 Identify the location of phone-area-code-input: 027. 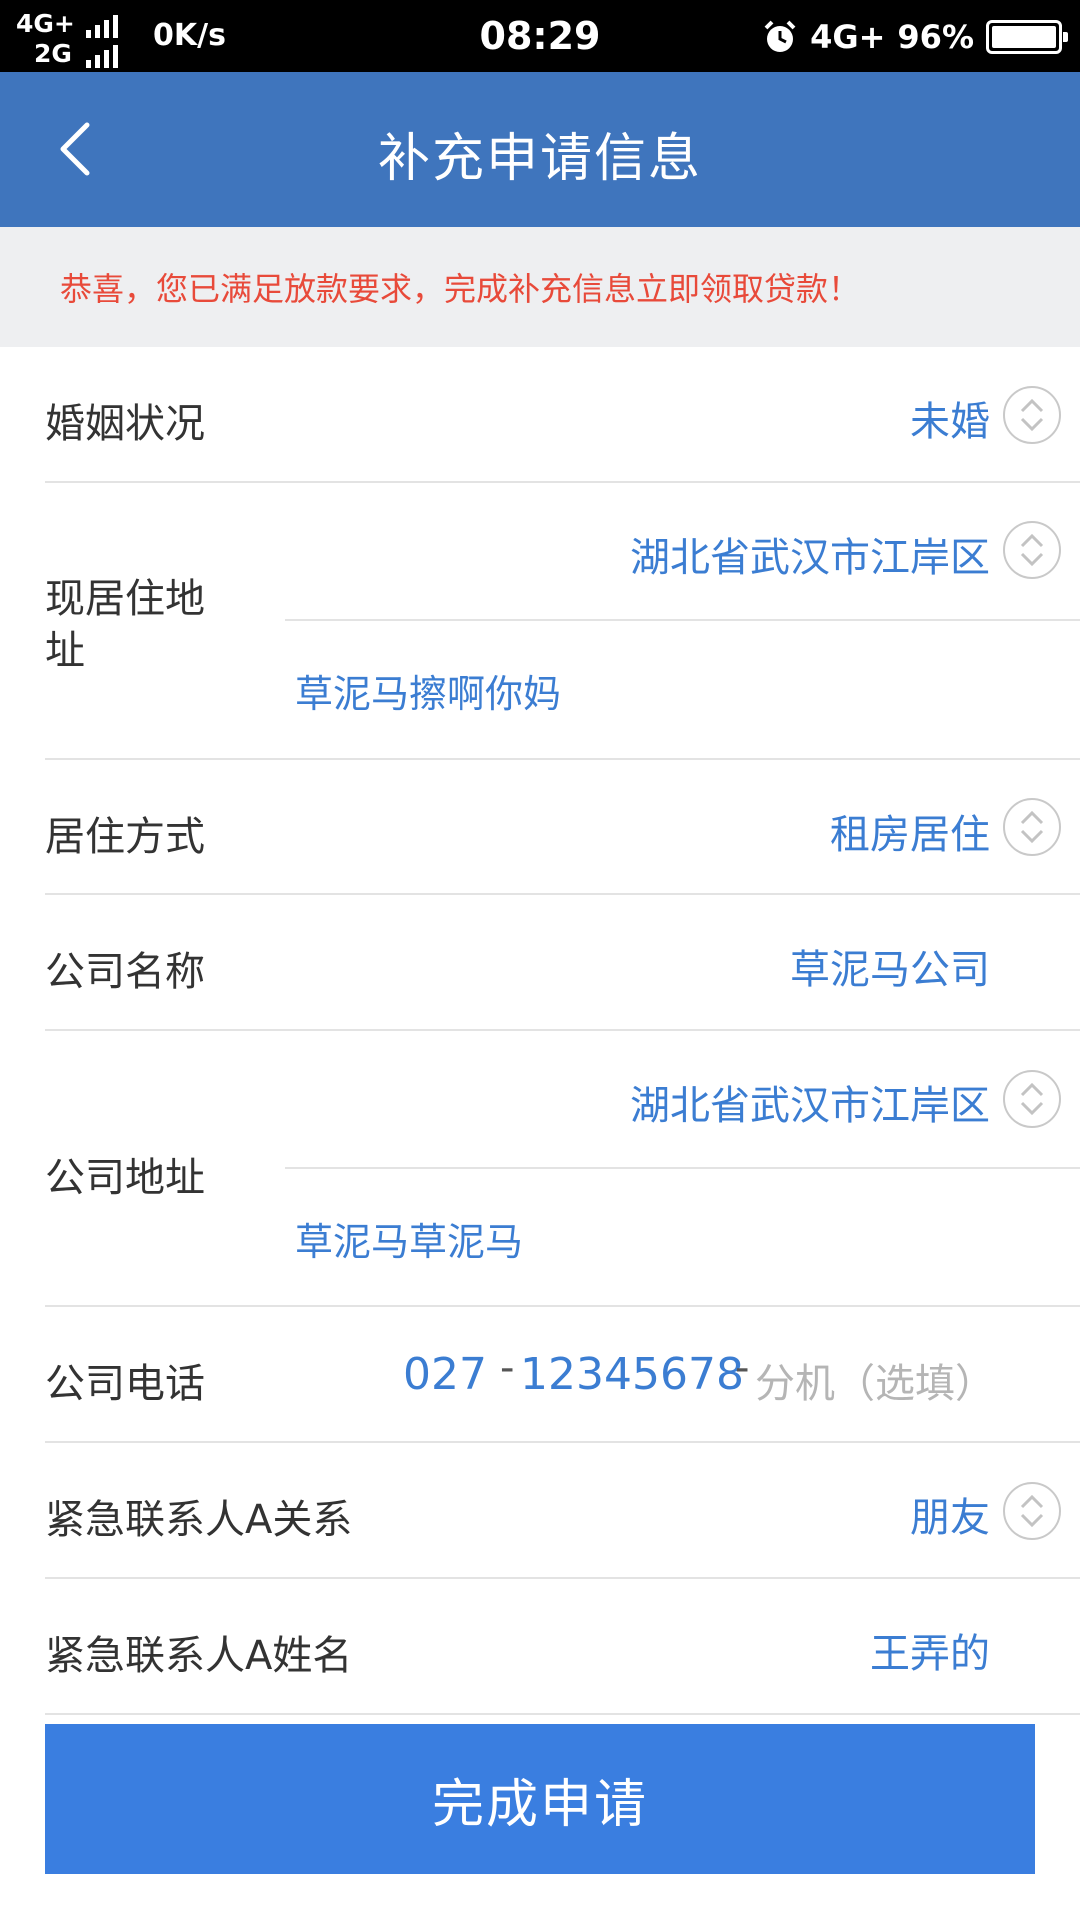
(445, 1374).